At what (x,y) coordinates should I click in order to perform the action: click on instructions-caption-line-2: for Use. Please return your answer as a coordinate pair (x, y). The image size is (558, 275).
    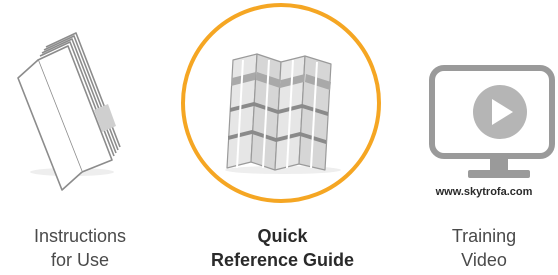
    Looking at the image, I should click on (80, 260).